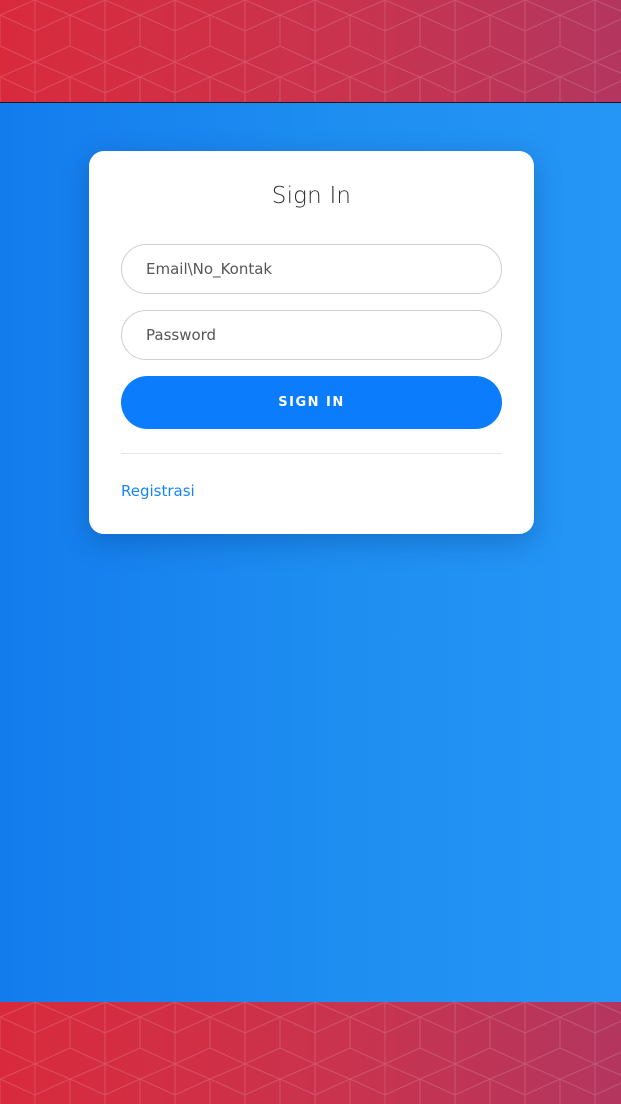  Describe the element at coordinates (311, 453) in the screenshot. I see `divider` at that location.